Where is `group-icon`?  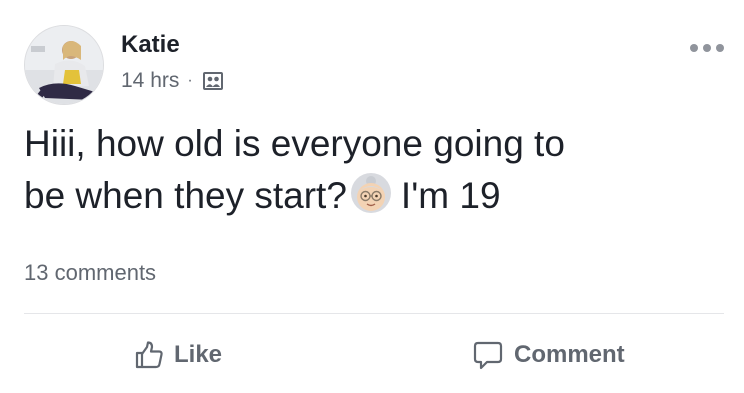
group-icon is located at coordinates (213, 81).